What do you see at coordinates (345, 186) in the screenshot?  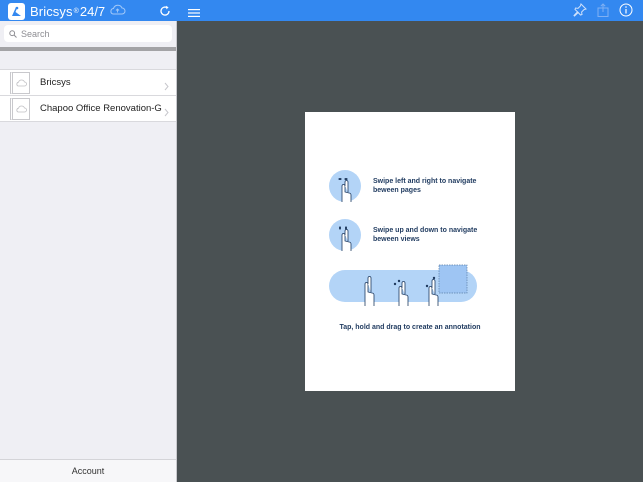 I see `two-finger-swipe-horizontal-icon` at bounding box center [345, 186].